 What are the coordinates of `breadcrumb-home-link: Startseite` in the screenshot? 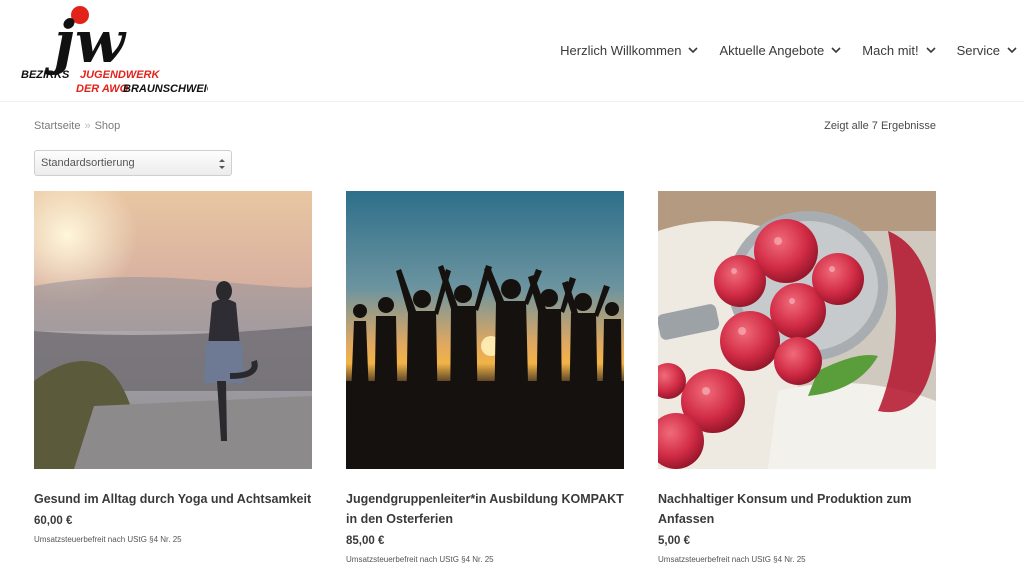 It's located at (57, 126).